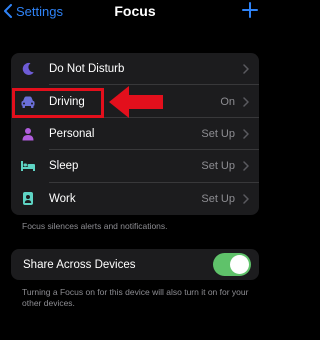 The image size is (320, 340). What do you see at coordinates (135, 166) in the screenshot?
I see `focus-item-sleep: Sleep Set Up` at bounding box center [135, 166].